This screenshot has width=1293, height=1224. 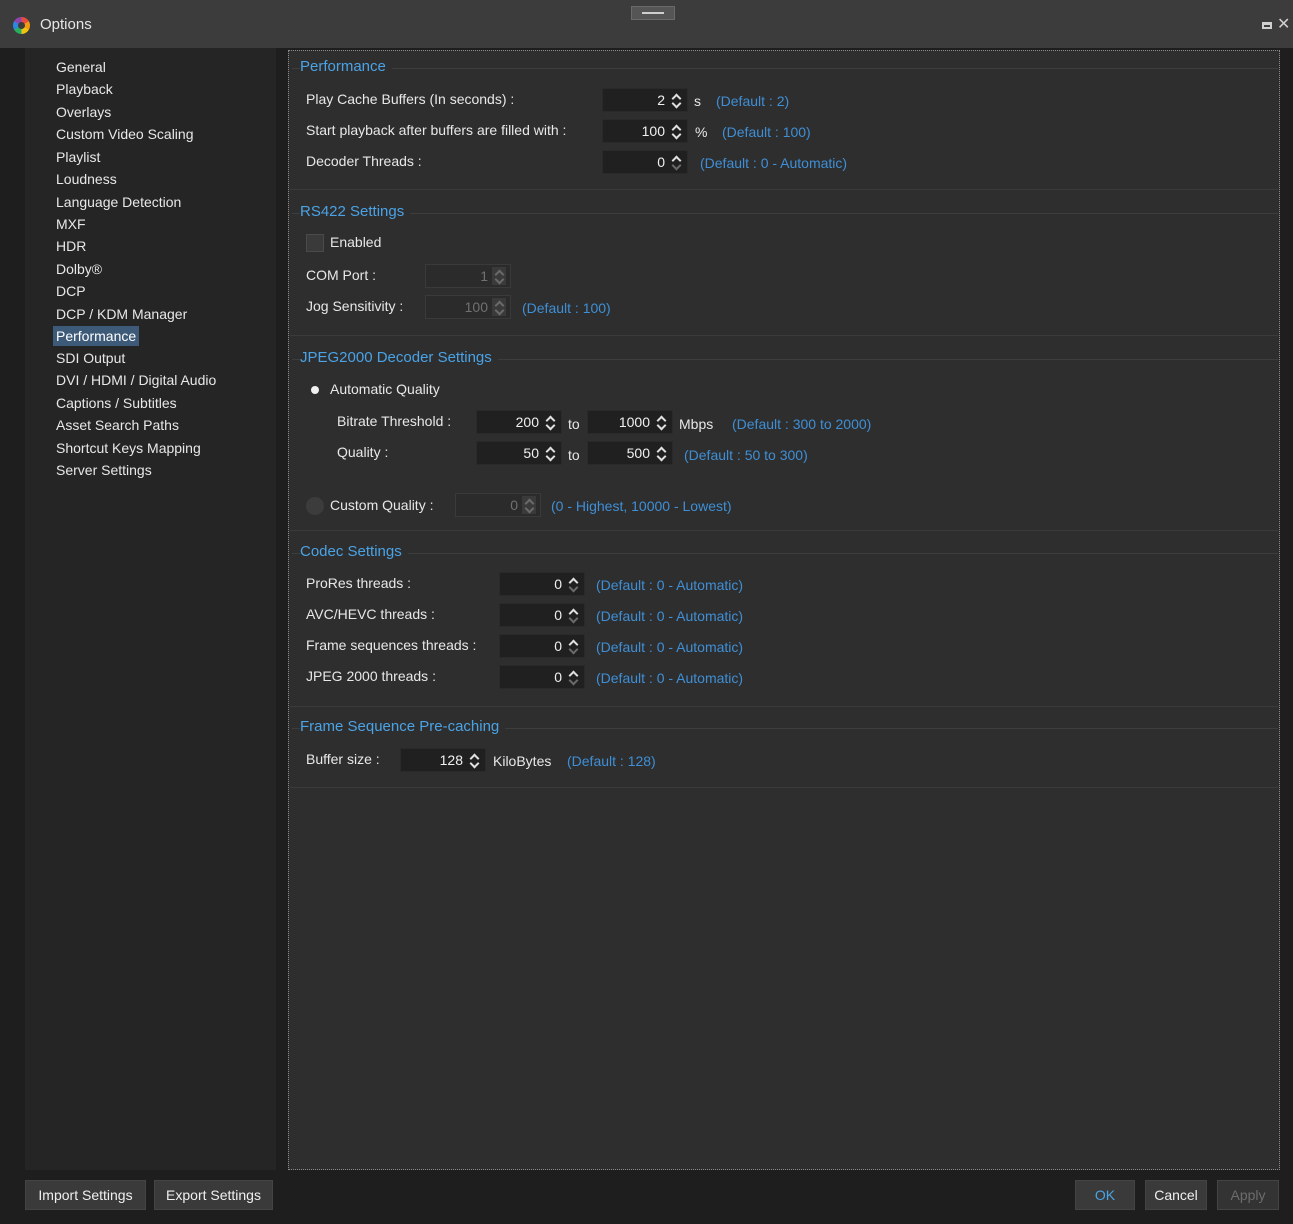 I want to click on play-cache-unit: s, so click(x=697, y=101).